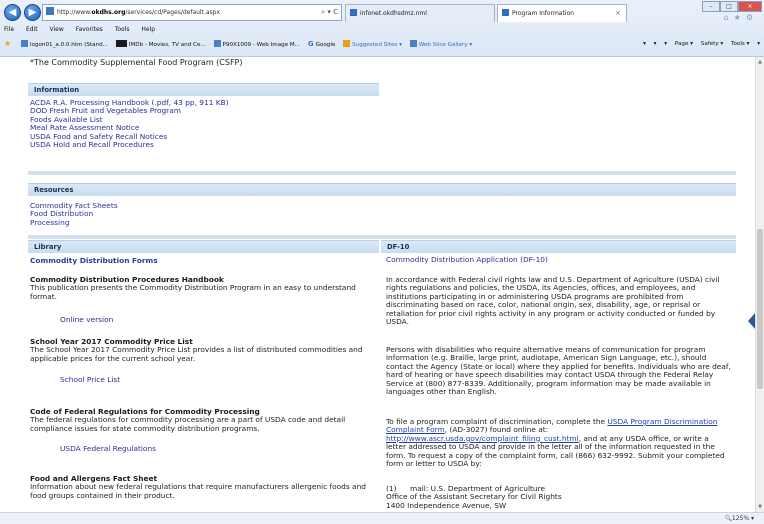  What do you see at coordinates (122, 29) in the screenshot?
I see `menu-tools: Tools` at bounding box center [122, 29].